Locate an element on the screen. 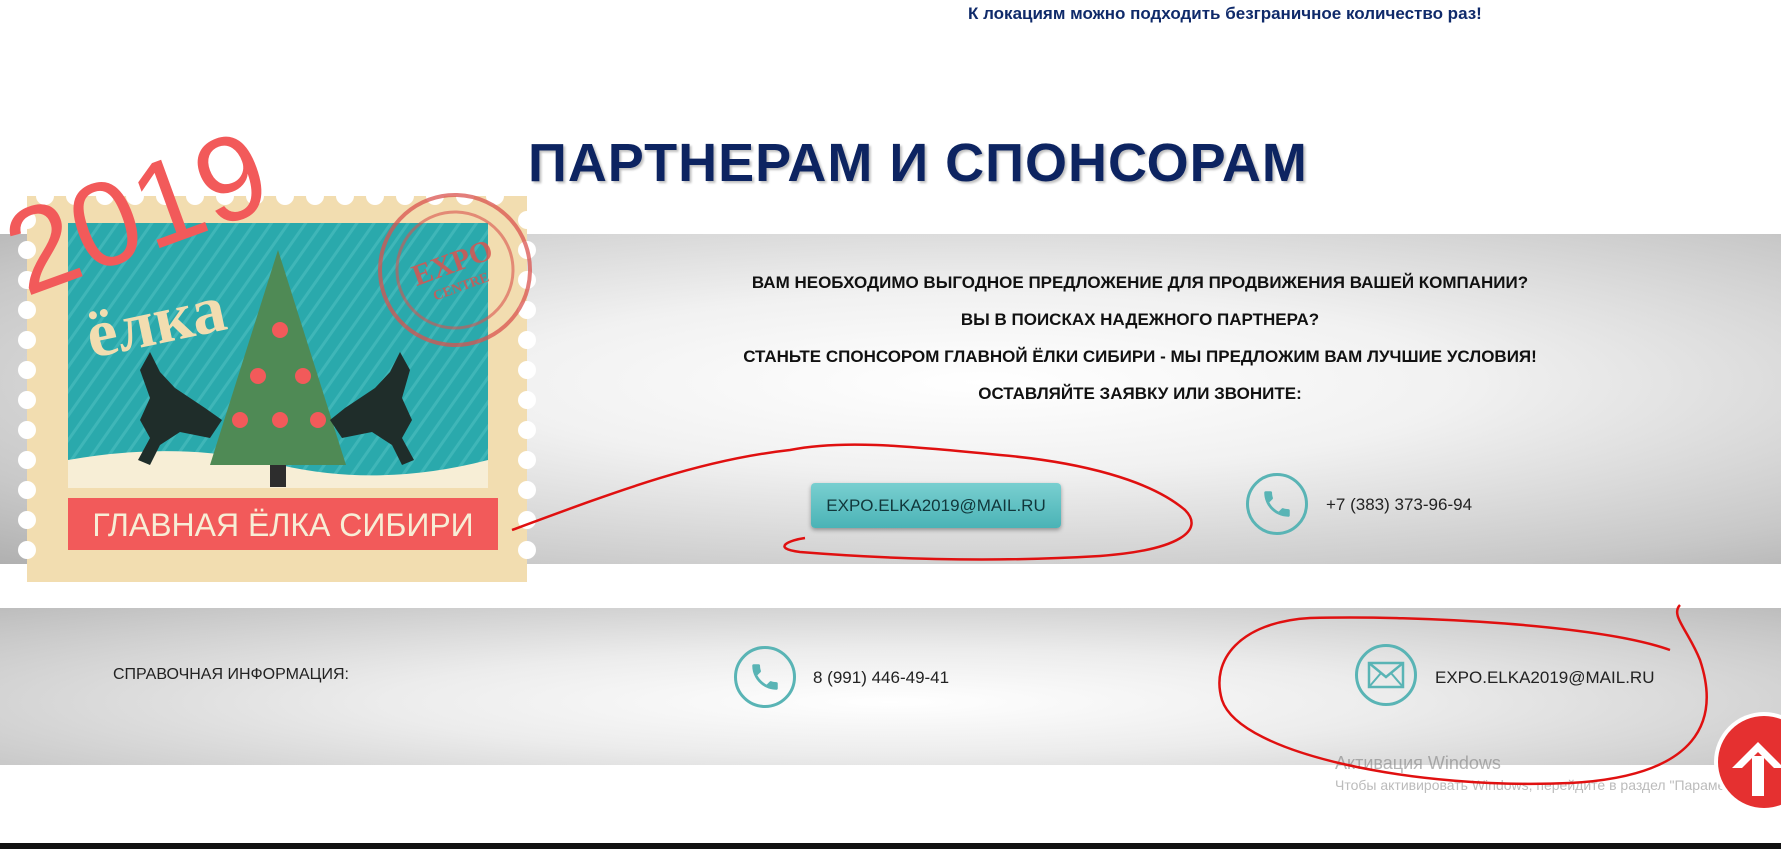 The width and height of the screenshot is (1781, 849). info-phone: 8 (991) 446-49-41 is located at coordinates (881, 678).